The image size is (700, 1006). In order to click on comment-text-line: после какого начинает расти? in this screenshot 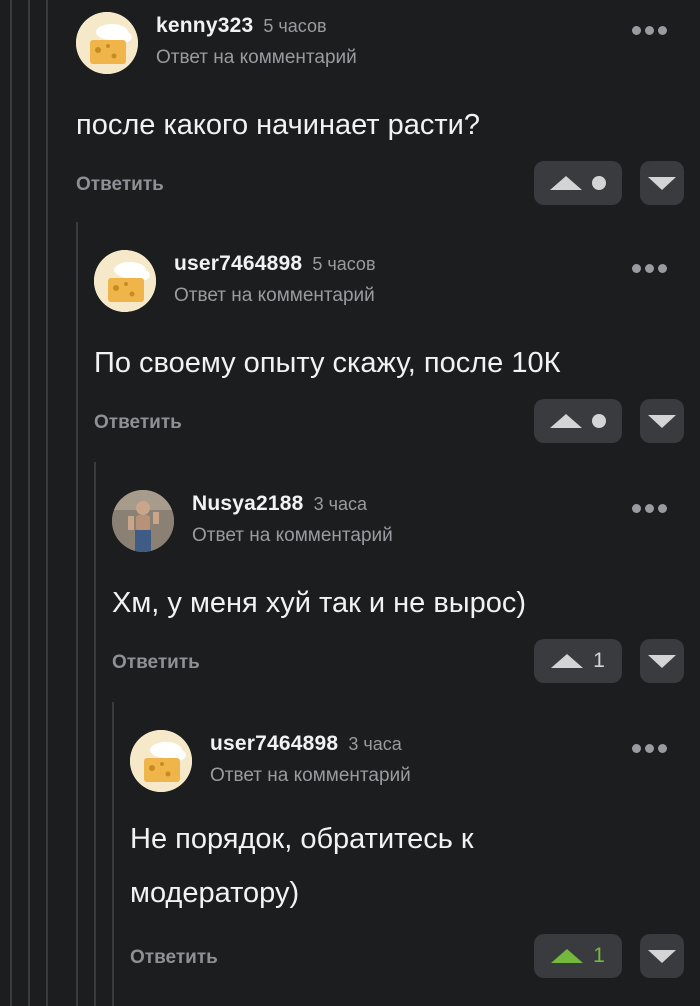, I will do `click(278, 125)`.